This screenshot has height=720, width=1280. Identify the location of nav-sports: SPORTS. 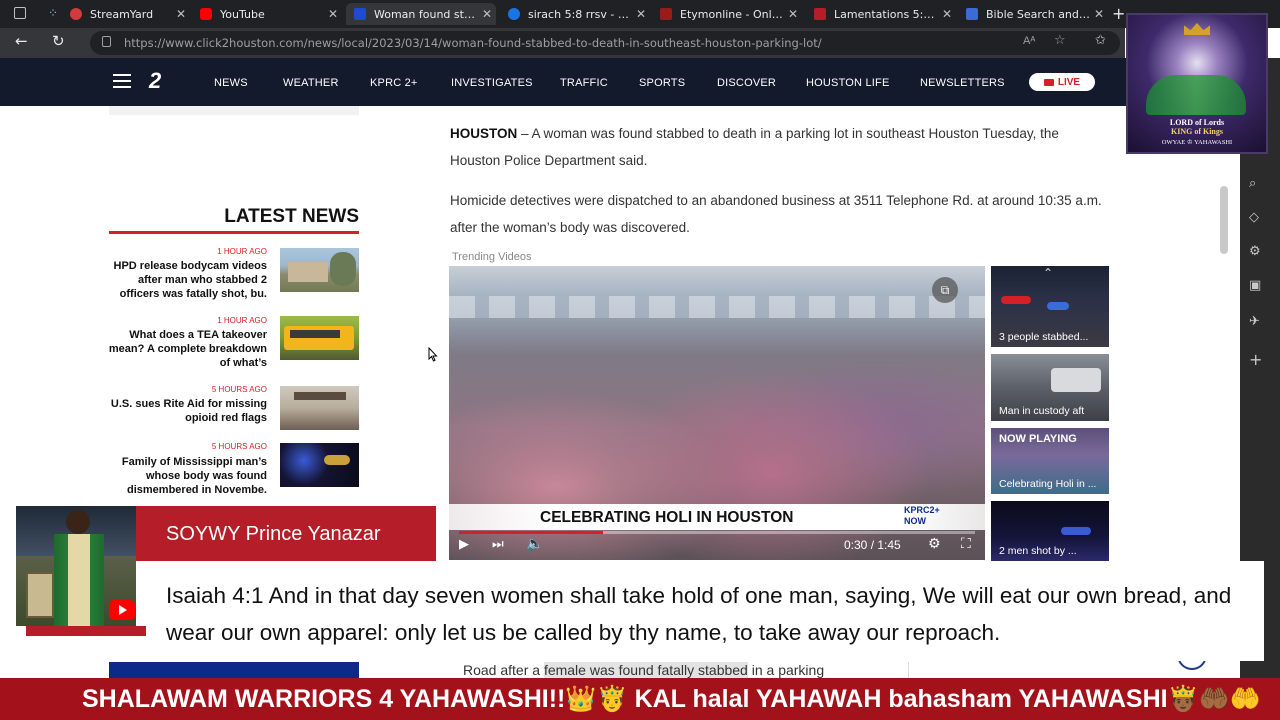
(662, 83).